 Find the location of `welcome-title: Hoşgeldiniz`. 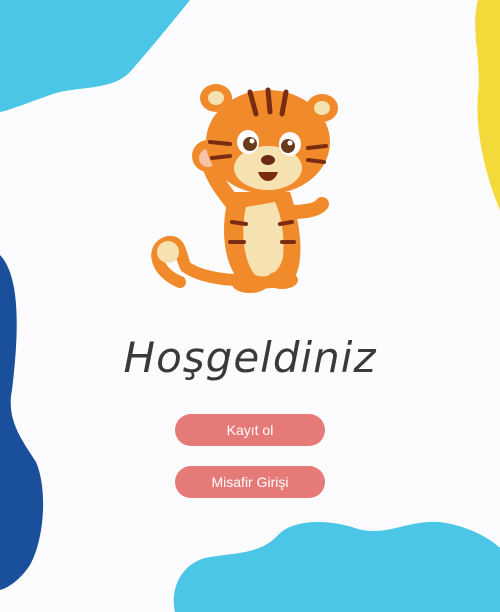

welcome-title: Hoşgeldiniz is located at coordinates (250, 357).